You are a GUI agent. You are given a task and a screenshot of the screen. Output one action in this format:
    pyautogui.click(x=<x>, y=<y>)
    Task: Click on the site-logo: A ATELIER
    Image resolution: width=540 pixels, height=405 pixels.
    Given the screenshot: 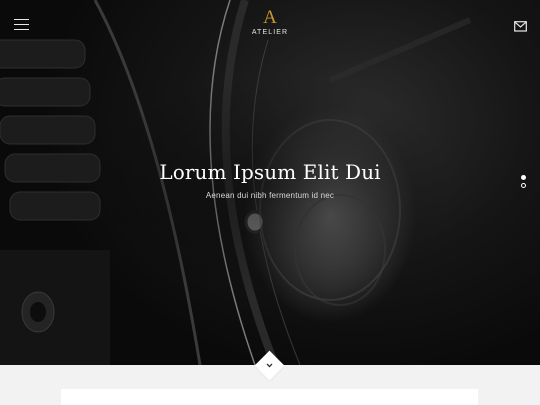 What is the action you would take?
    pyautogui.click(x=270, y=22)
    